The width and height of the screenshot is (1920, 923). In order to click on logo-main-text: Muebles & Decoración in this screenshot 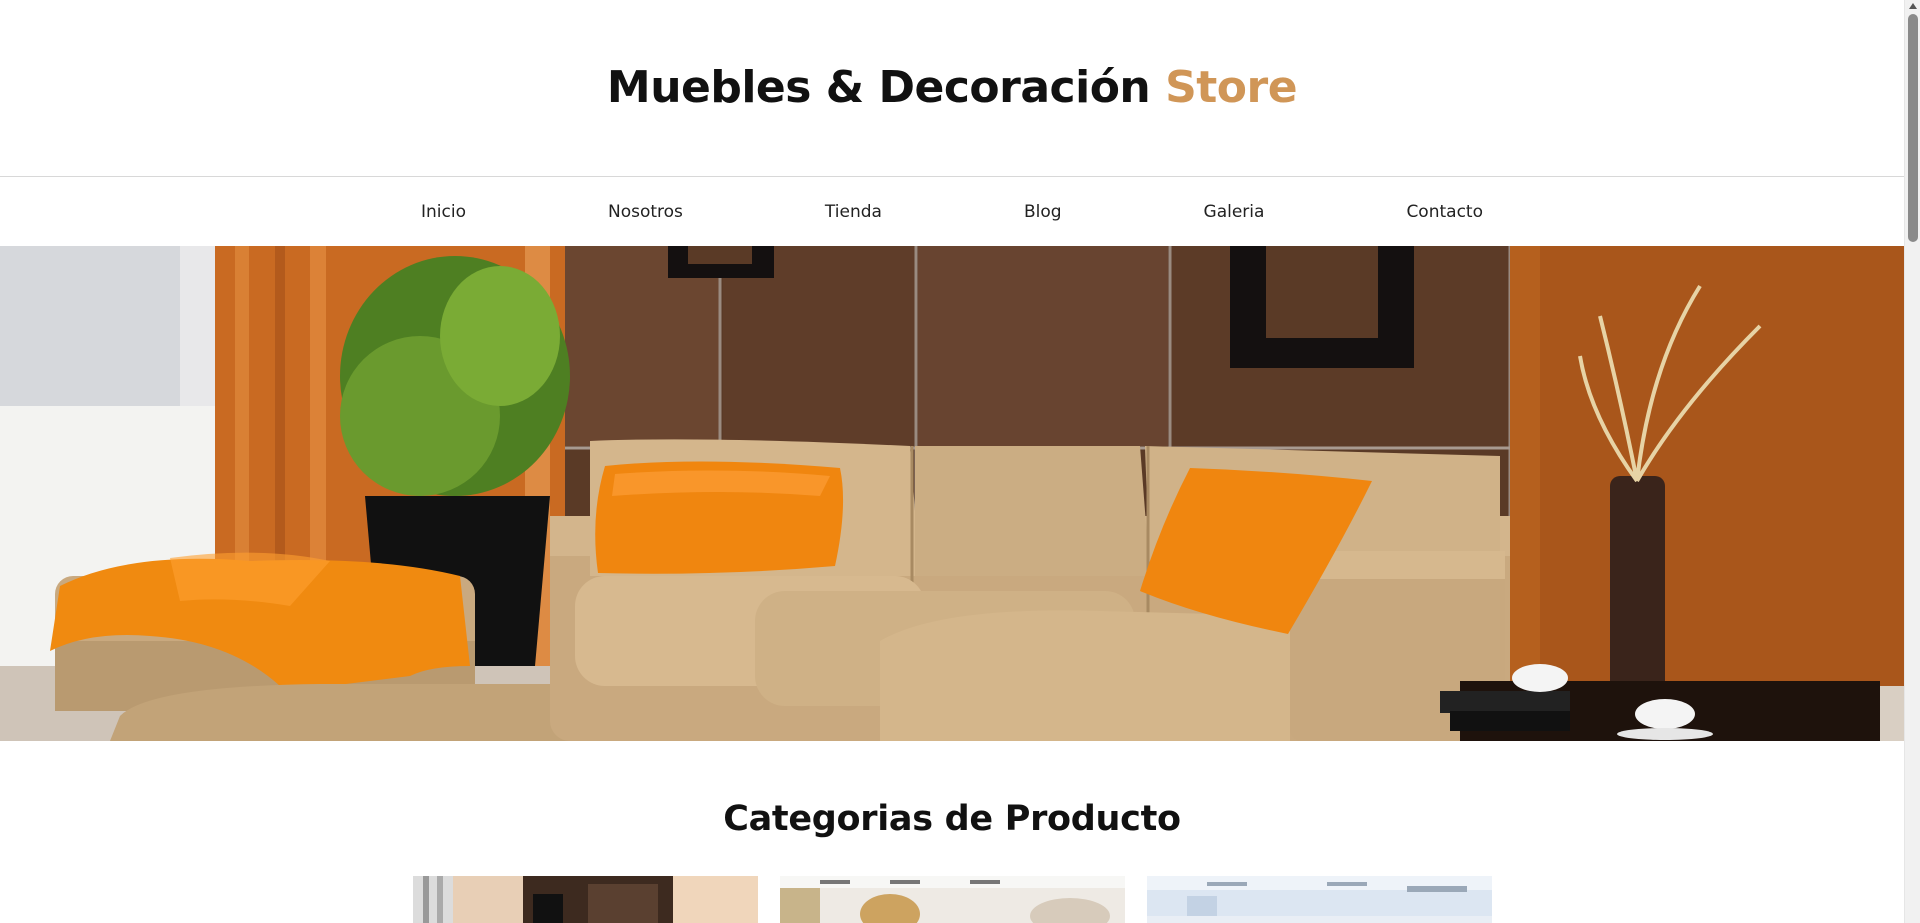, I will do `click(886, 87)`.